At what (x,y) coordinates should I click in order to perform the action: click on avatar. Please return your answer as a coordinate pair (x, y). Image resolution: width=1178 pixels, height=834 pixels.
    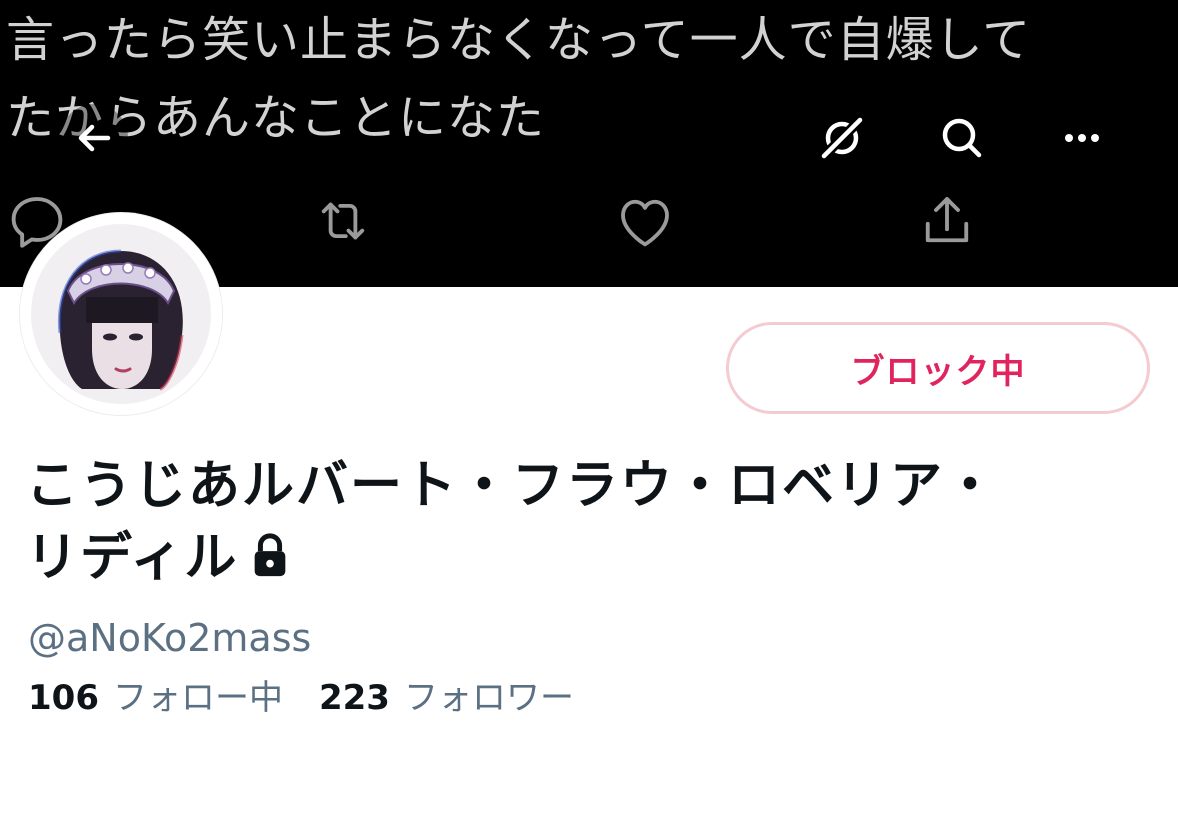
    Looking at the image, I should click on (121, 314).